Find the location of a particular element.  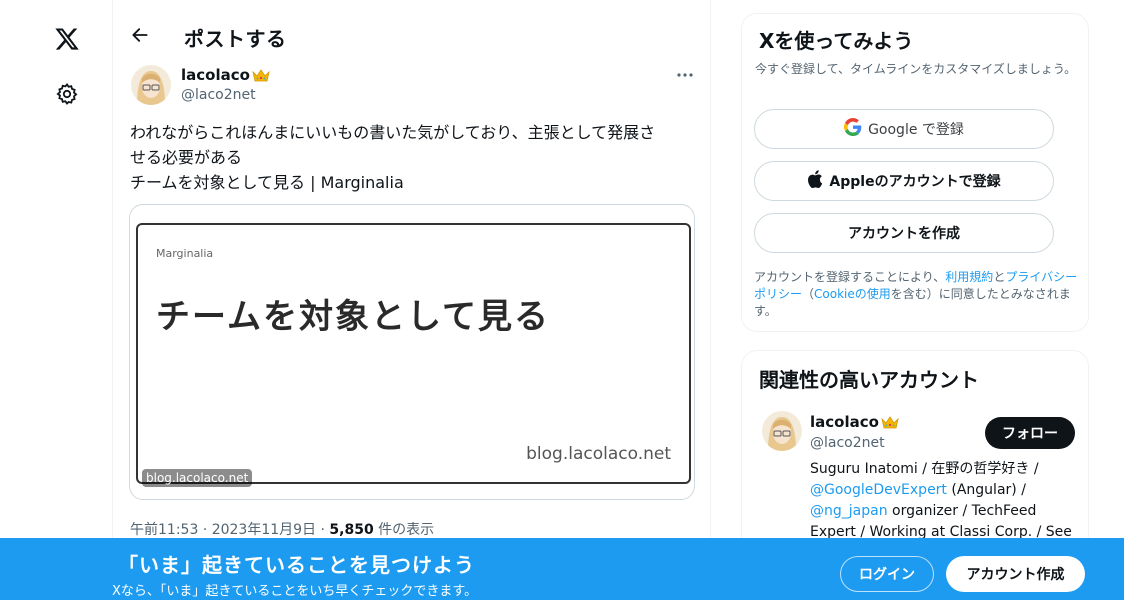

terms-text: アカウントを登録することにより、 is located at coordinates (850, 277).